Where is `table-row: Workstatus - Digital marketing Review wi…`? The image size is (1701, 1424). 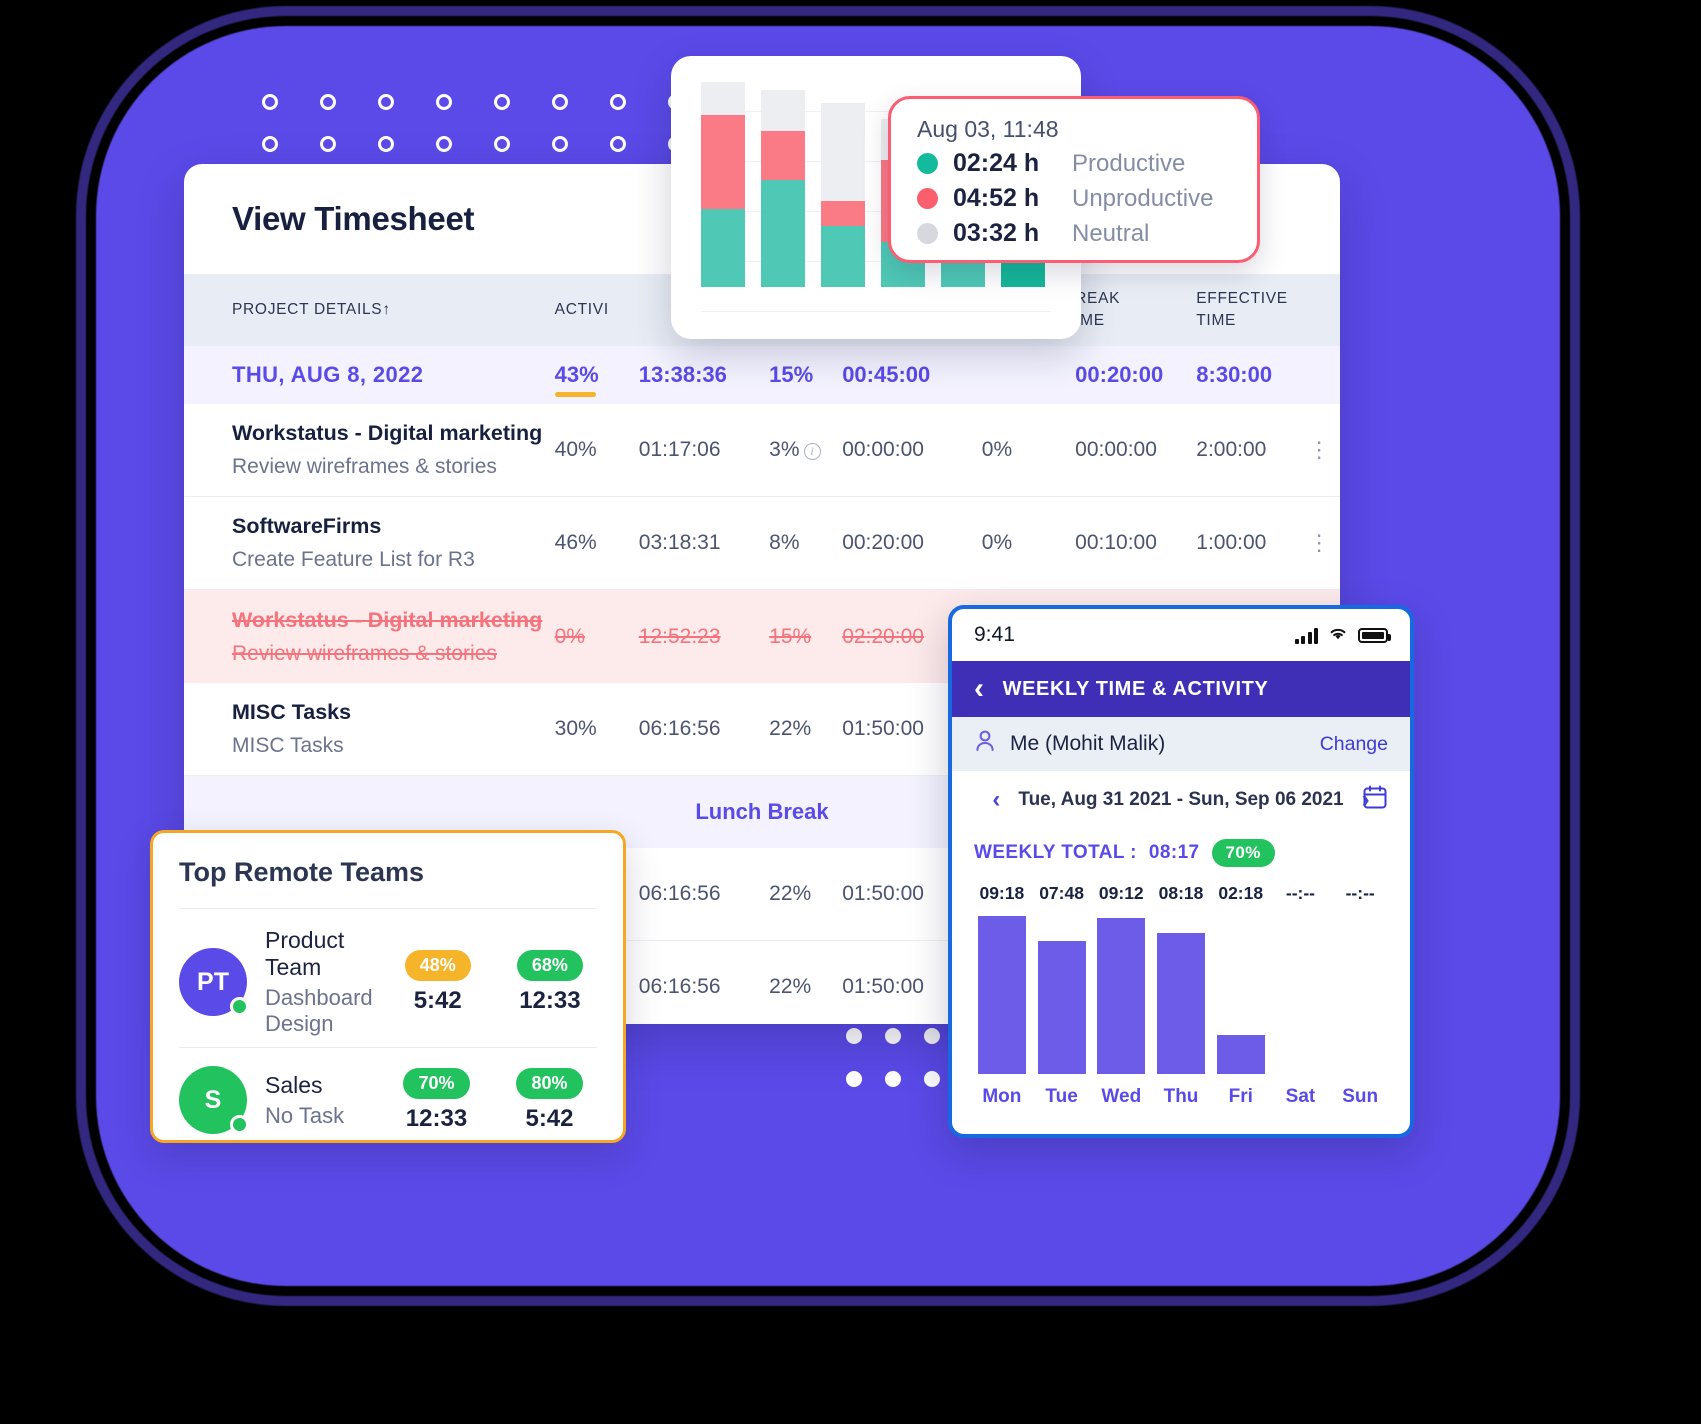 table-row: Workstatus - Digital marketing Review wi… is located at coordinates (762, 450).